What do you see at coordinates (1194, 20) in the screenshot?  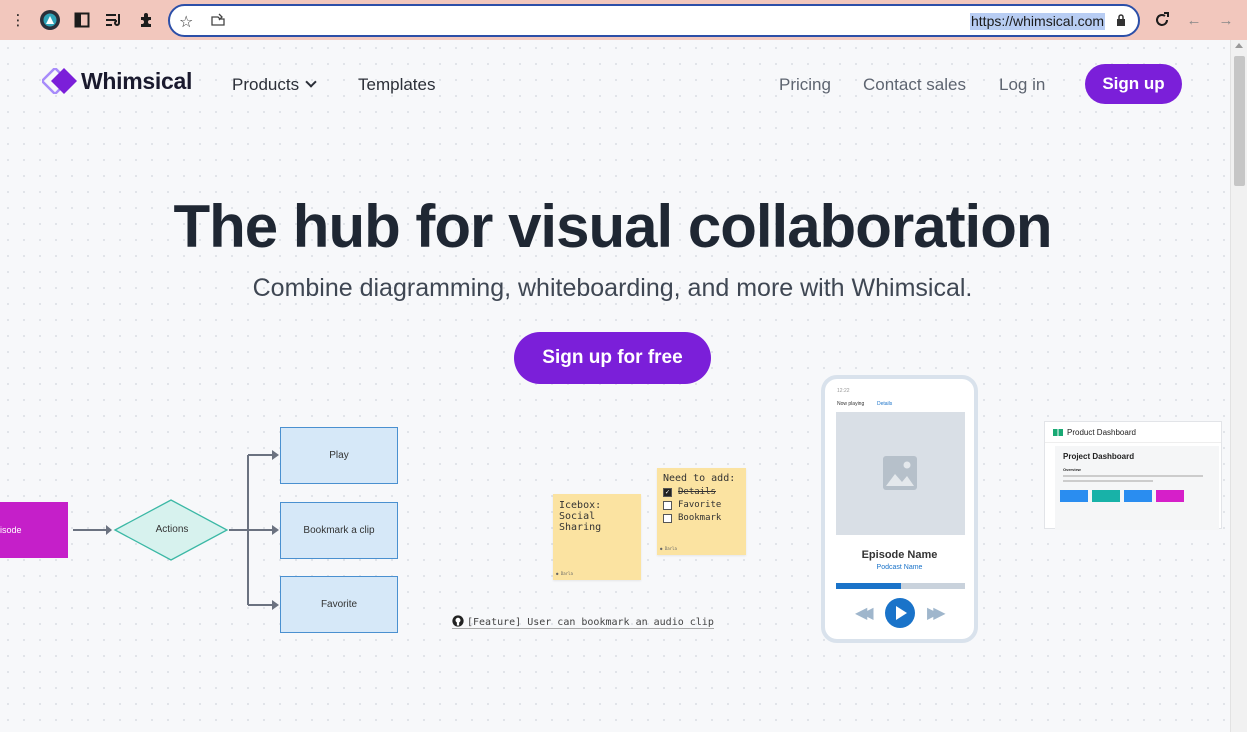 I see `back-arrow-icon: ←` at bounding box center [1194, 20].